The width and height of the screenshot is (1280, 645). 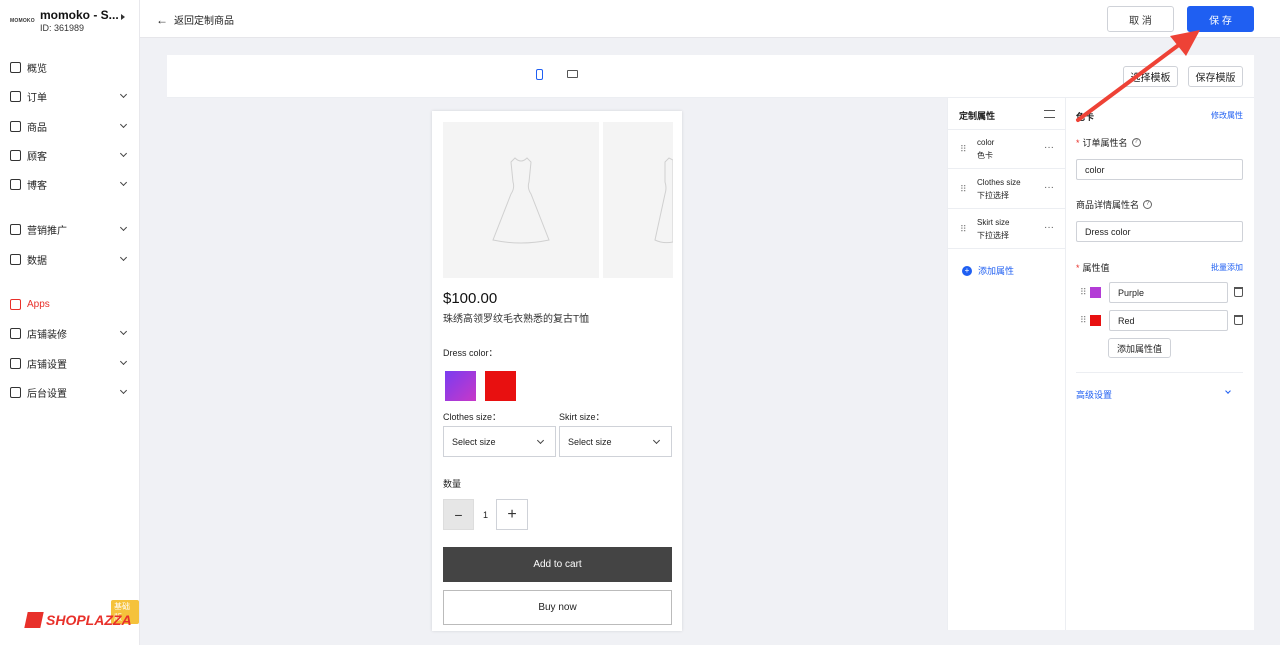 What do you see at coordinates (486, 515) in the screenshot?
I see `quantity-value: 1` at bounding box center [486, 515].